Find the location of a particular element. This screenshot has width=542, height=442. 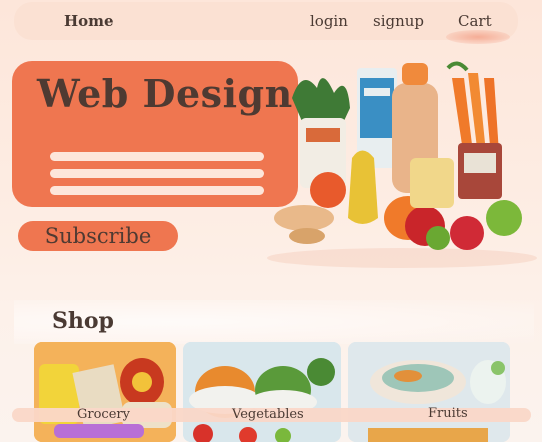

hero-title: Web Design is located at coordinates (165, 93).